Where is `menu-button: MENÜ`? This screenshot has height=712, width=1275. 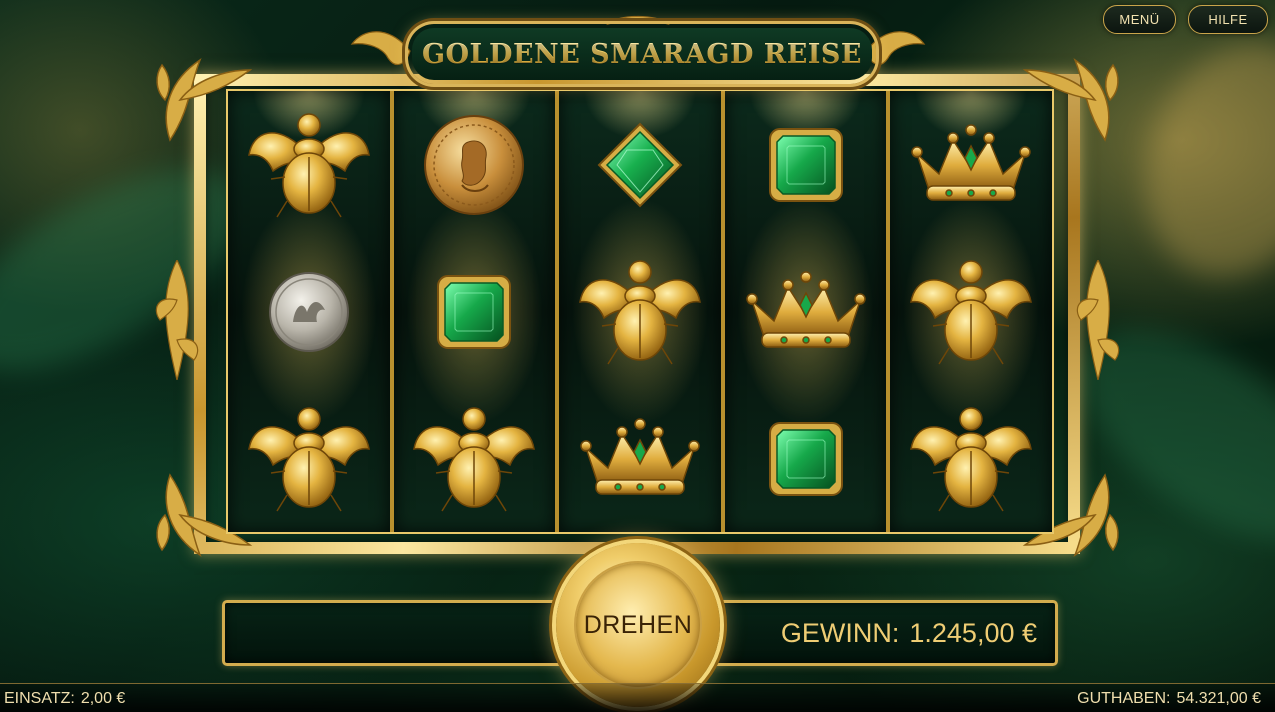 menu-button: MENÜ is located at coordinates (1139, 19).